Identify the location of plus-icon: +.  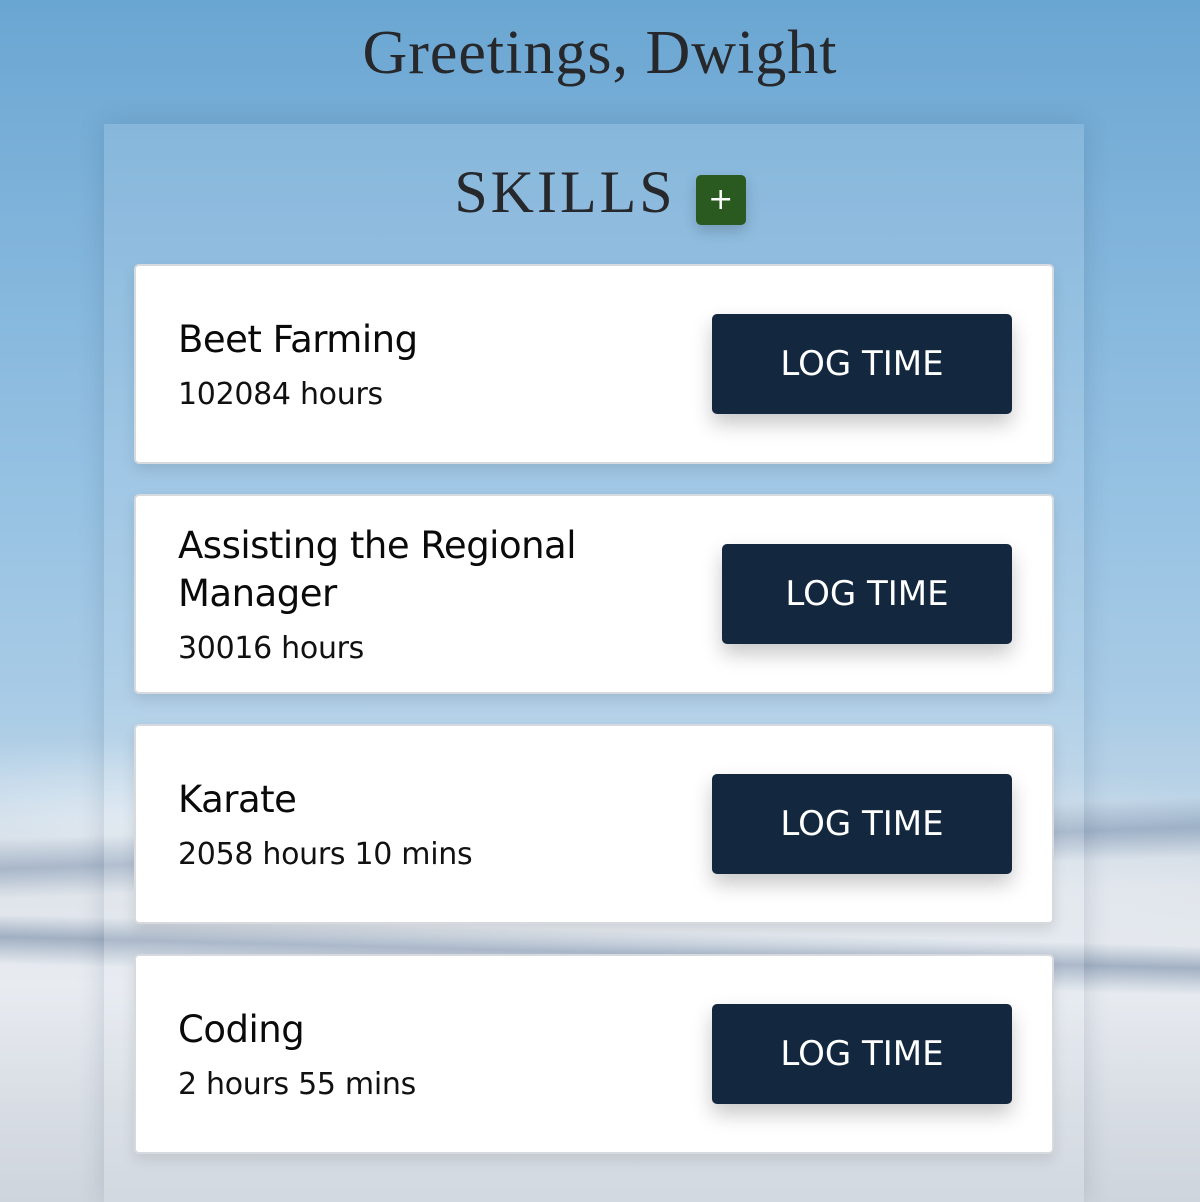
(721, 199).